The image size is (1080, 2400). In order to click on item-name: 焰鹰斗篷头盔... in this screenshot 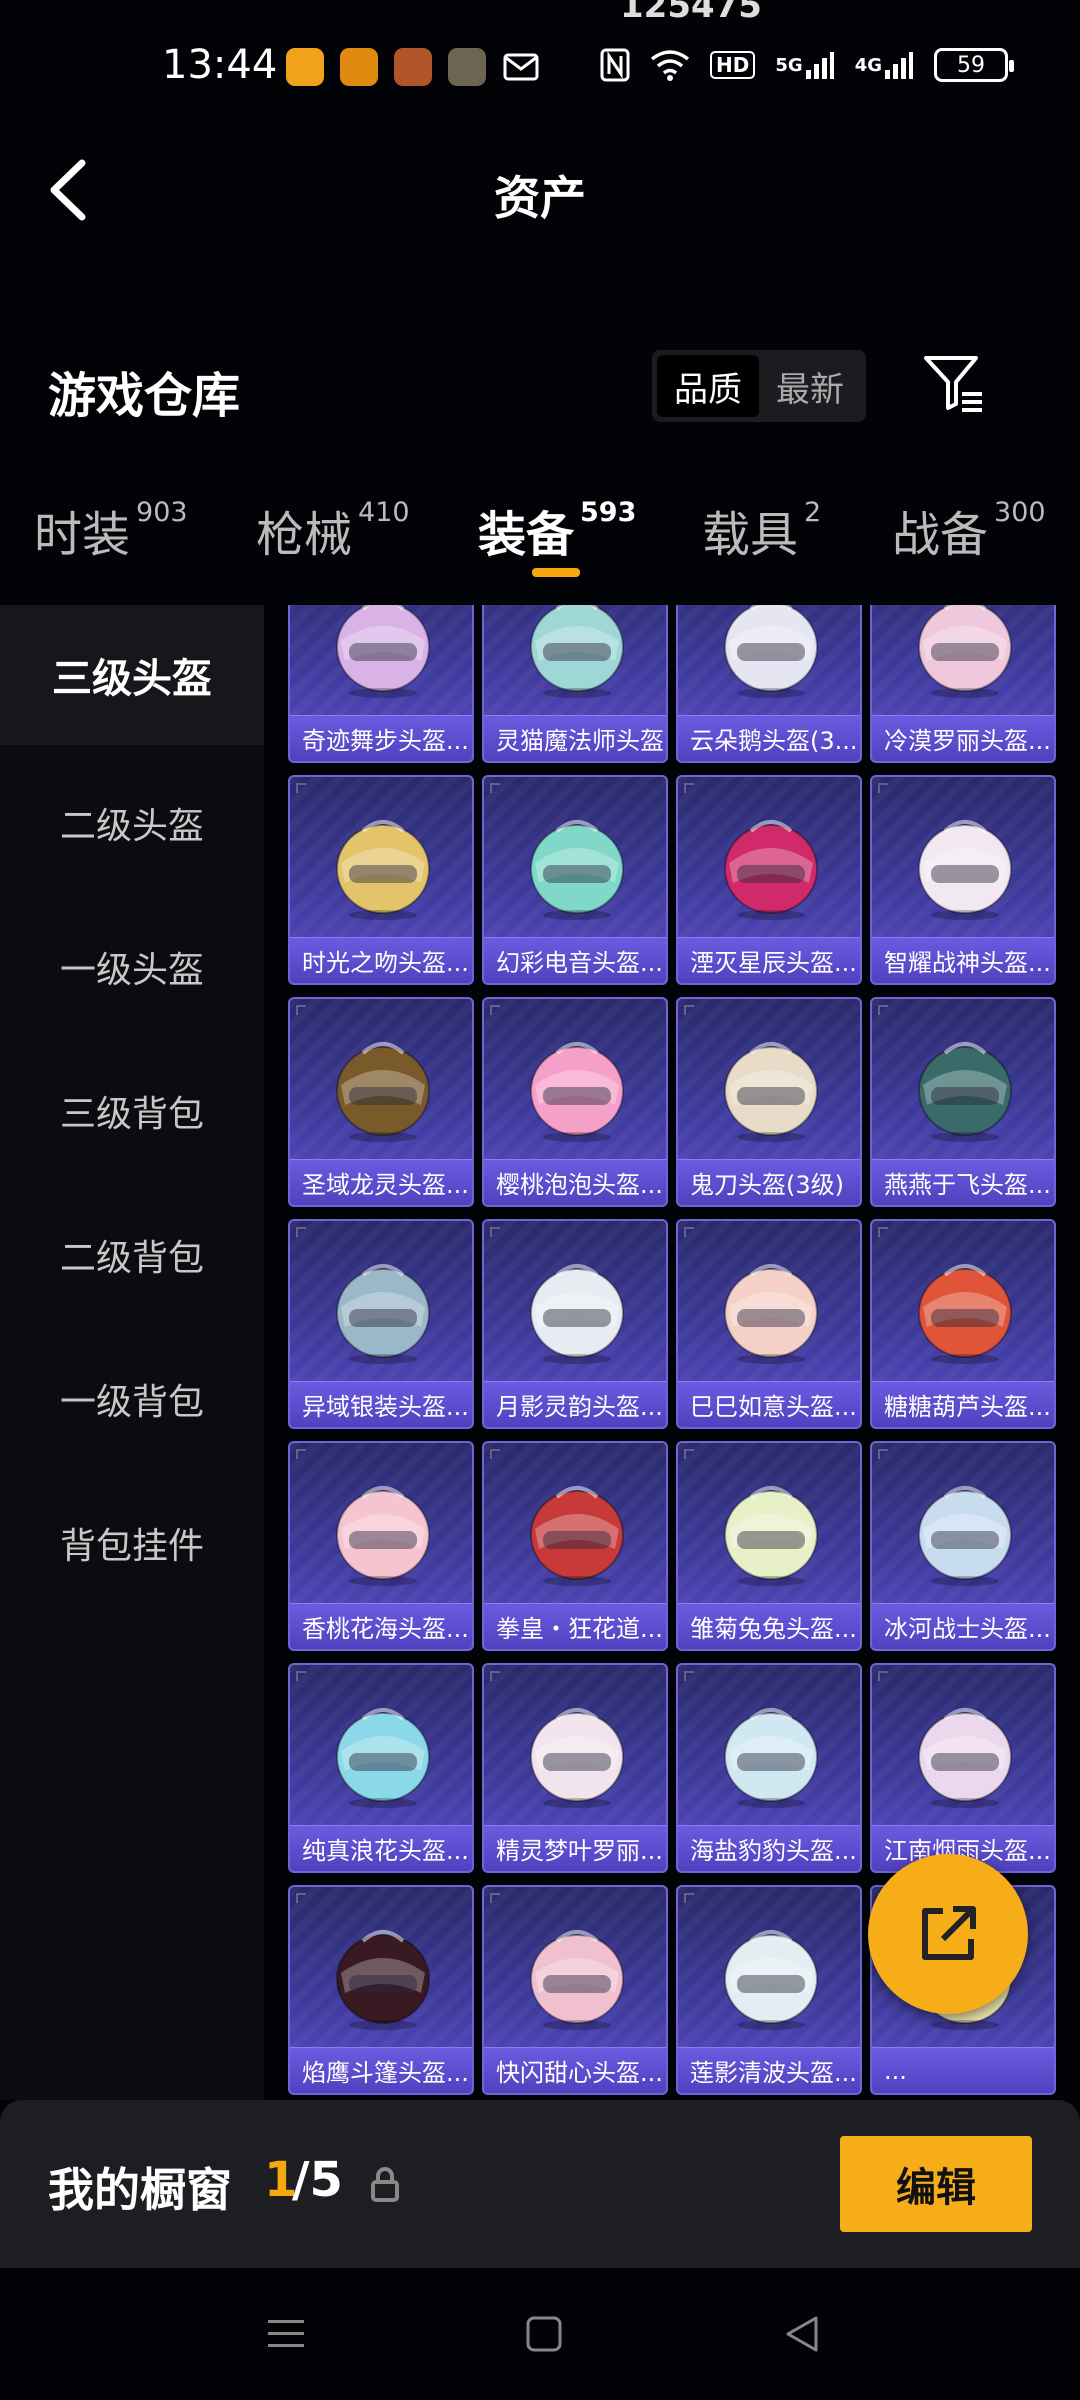, I will do `click(381, 2070)`.